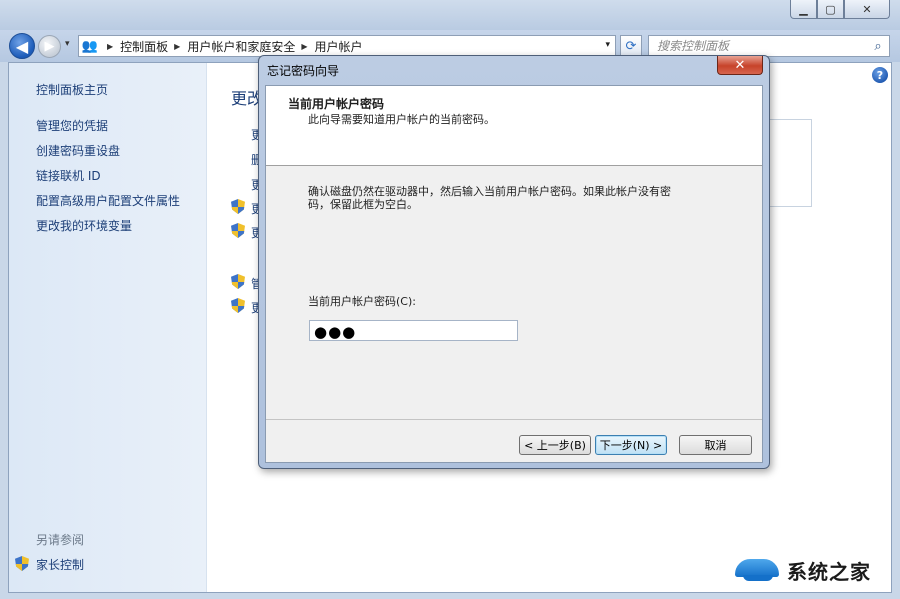 The height and width of the screenshot is (599, 900). Describe the element at coordinates (413, 330) in the screenshot. I see `password-field: ●●●` at that location.